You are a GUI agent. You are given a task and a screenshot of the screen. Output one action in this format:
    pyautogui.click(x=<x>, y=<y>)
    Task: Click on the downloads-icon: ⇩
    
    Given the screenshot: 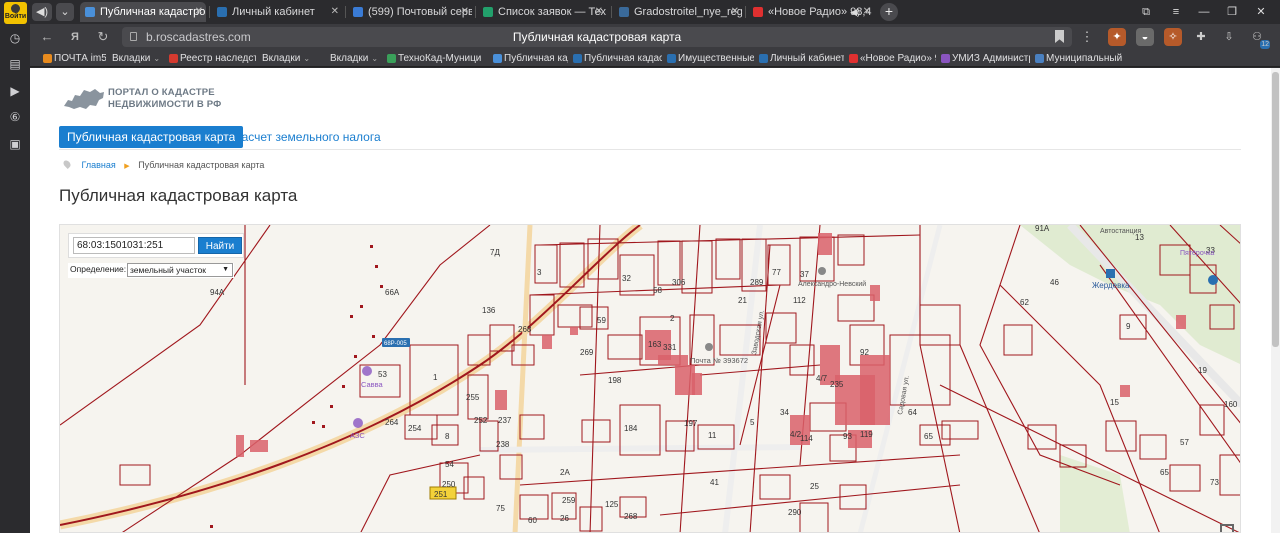 What is the action you would take?
    pyautogui.click(x=1229, y=37)
    